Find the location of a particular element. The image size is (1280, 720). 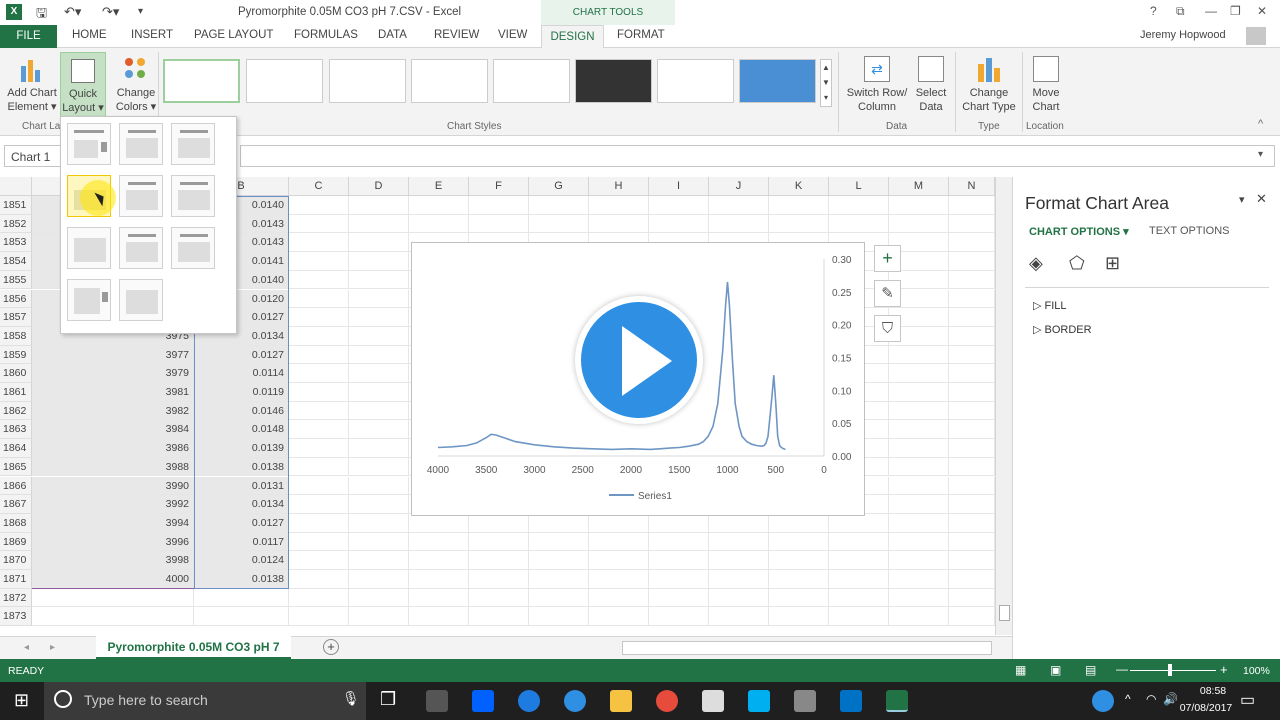

row-header: 1866 is located at coordinates (16, 486).